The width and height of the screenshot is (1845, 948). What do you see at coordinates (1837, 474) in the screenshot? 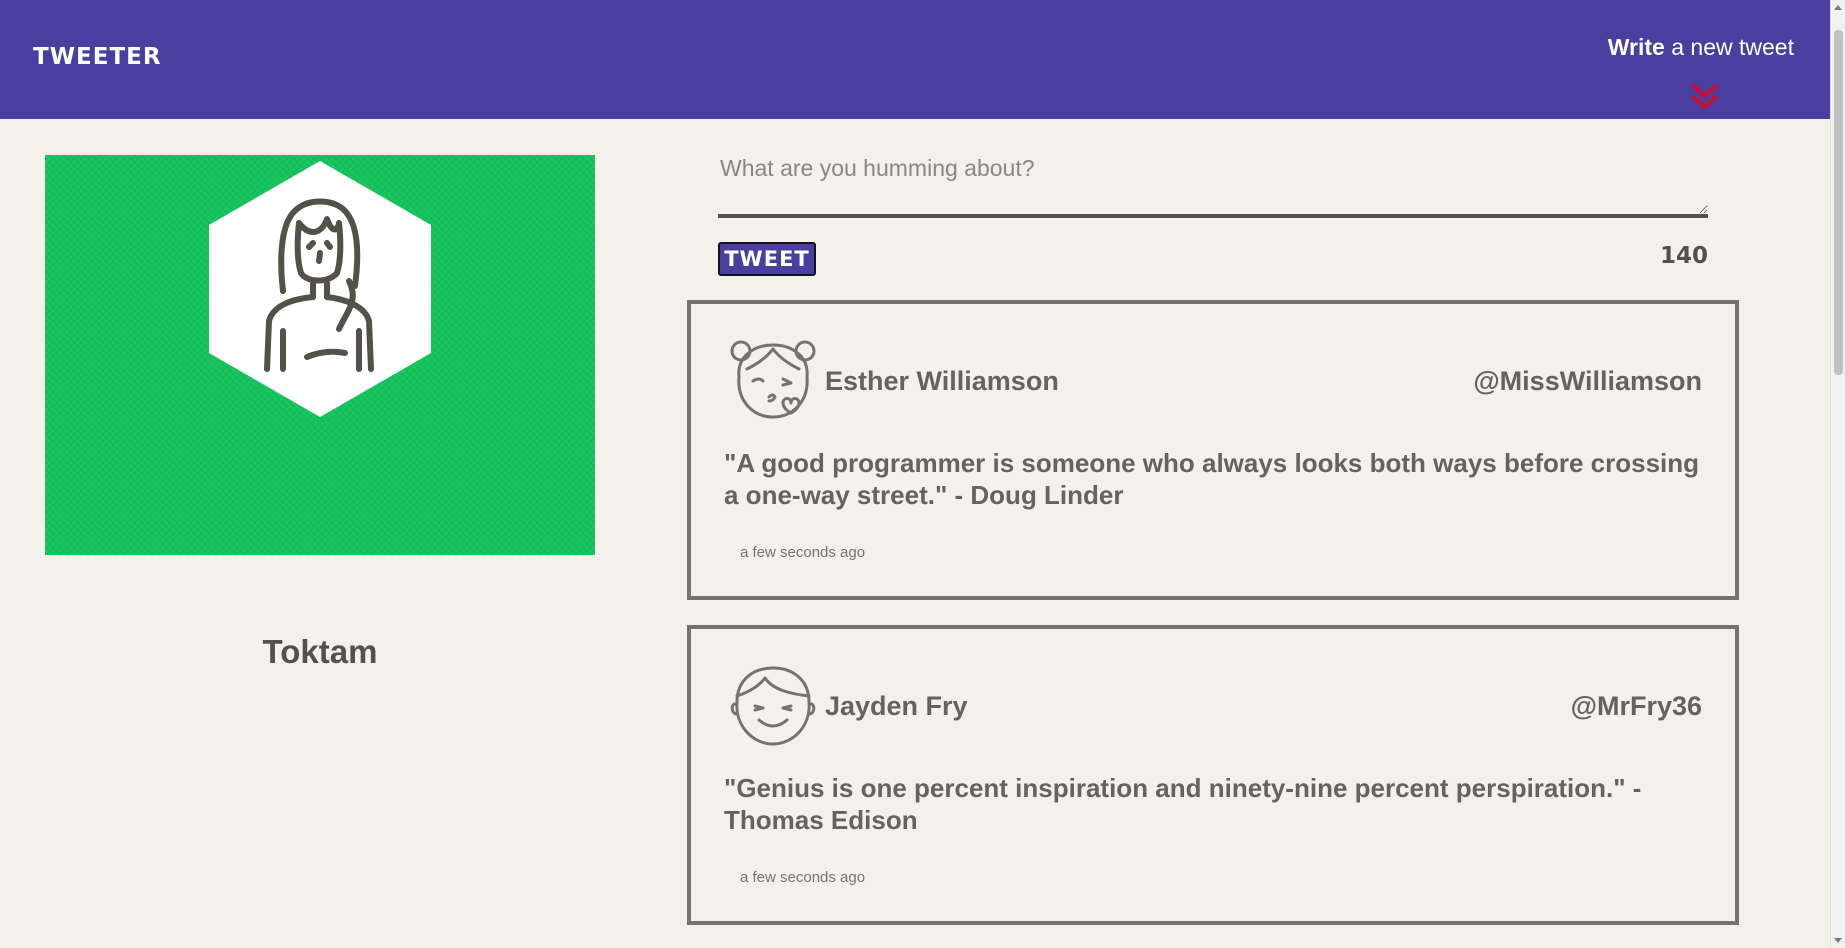
I see `page-scrollbar` at bounding box center [1837, 474].